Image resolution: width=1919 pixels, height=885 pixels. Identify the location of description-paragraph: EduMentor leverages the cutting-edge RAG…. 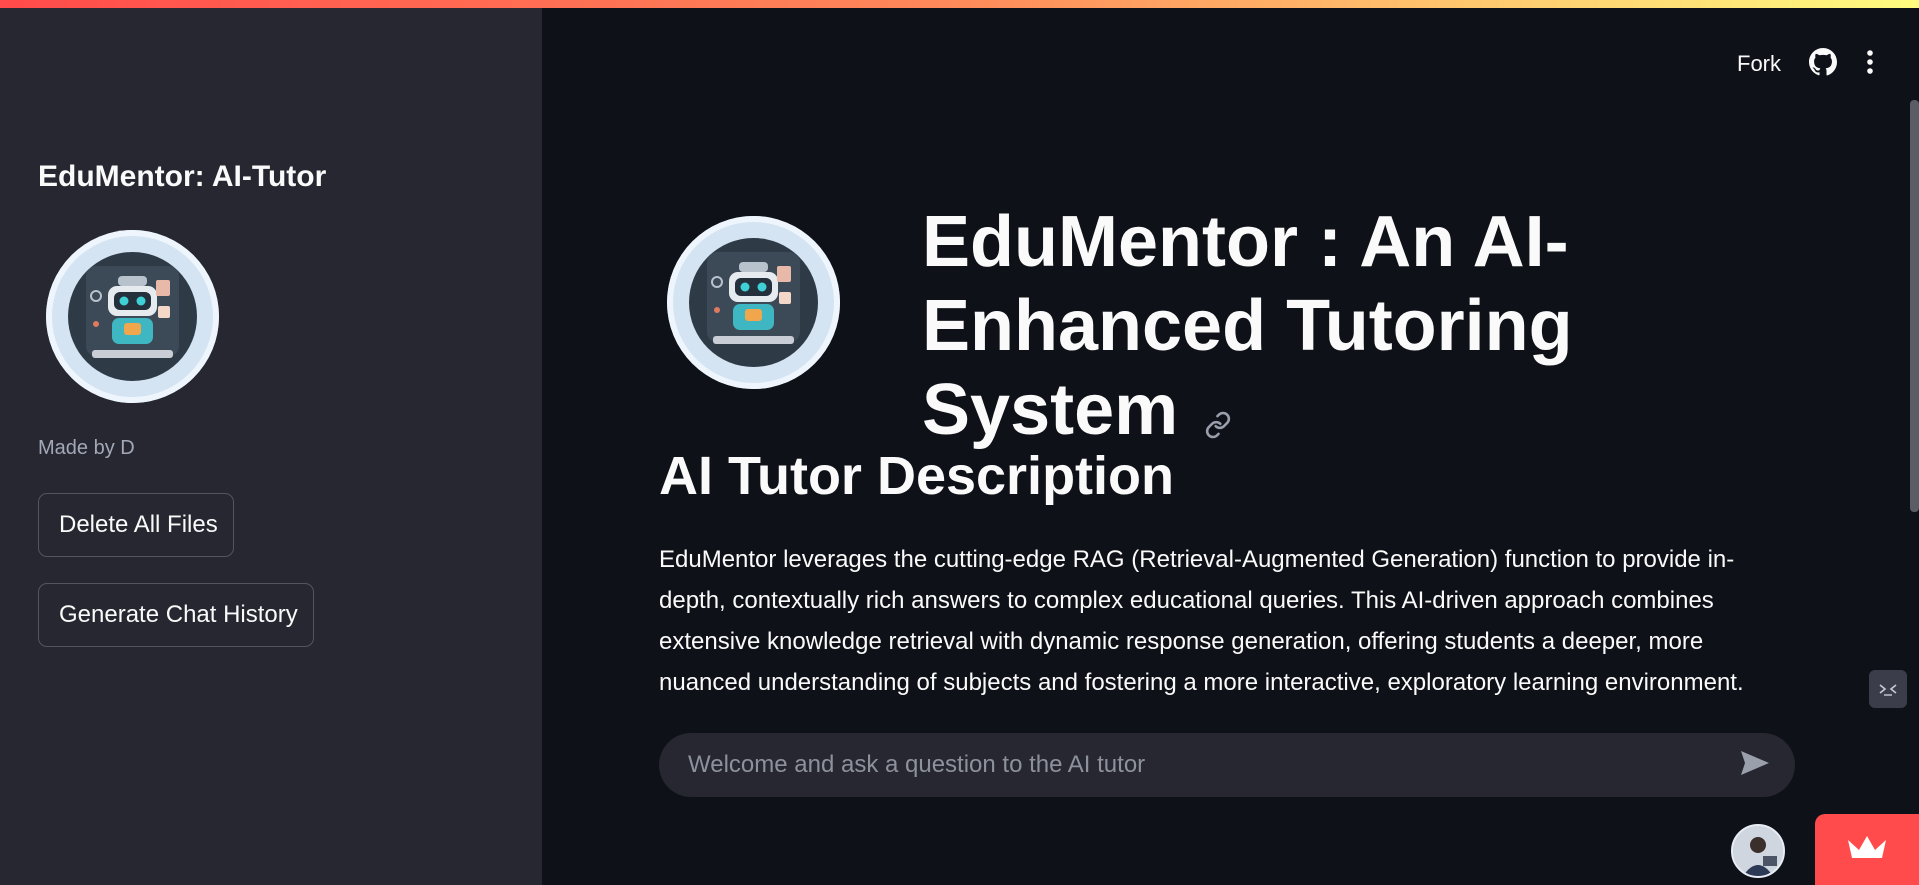
(1201, 621).